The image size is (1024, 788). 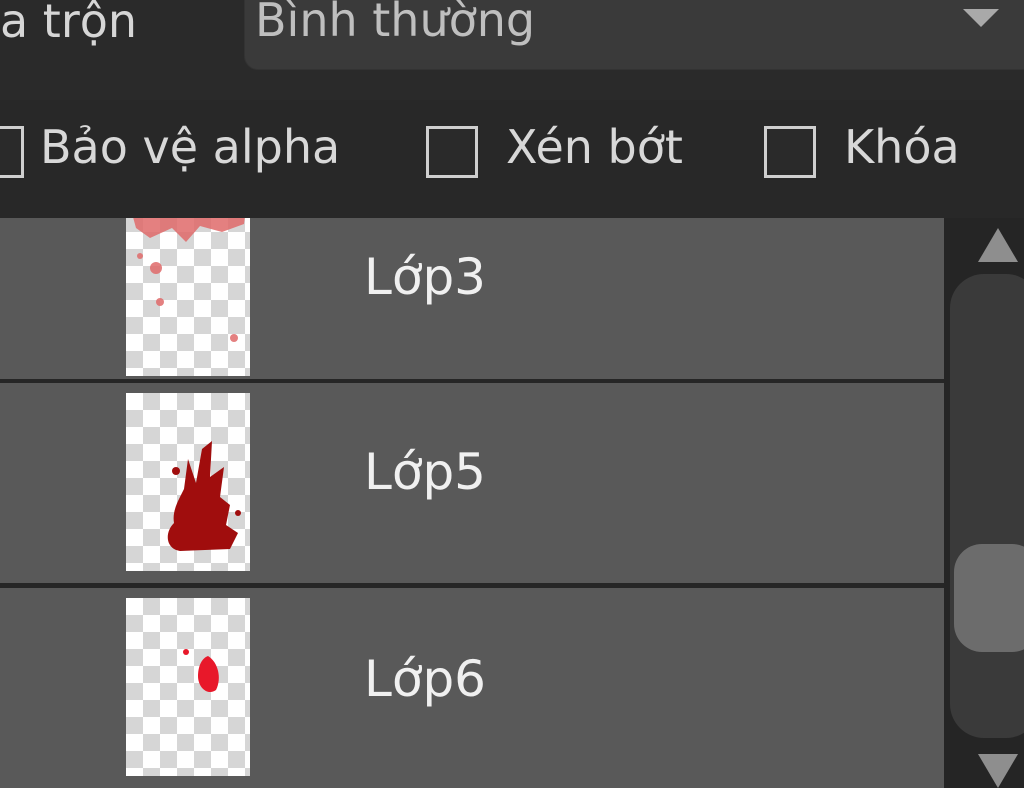 What do you see at coordinates (425, 277) in the screenshot?
I see `layer-name: Lớp3` at bounding box center [425, 277].